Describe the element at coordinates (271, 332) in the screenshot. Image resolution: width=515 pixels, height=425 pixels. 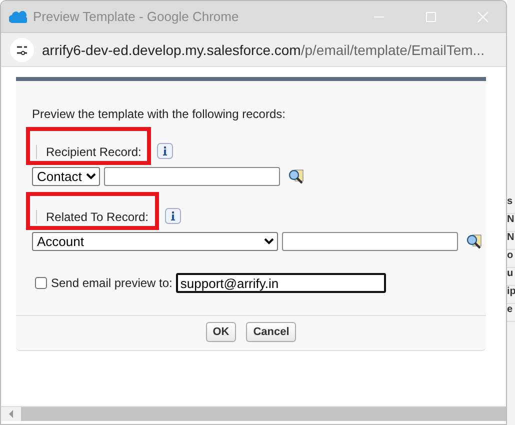
I see `cancel-button: Cancel` at that location.